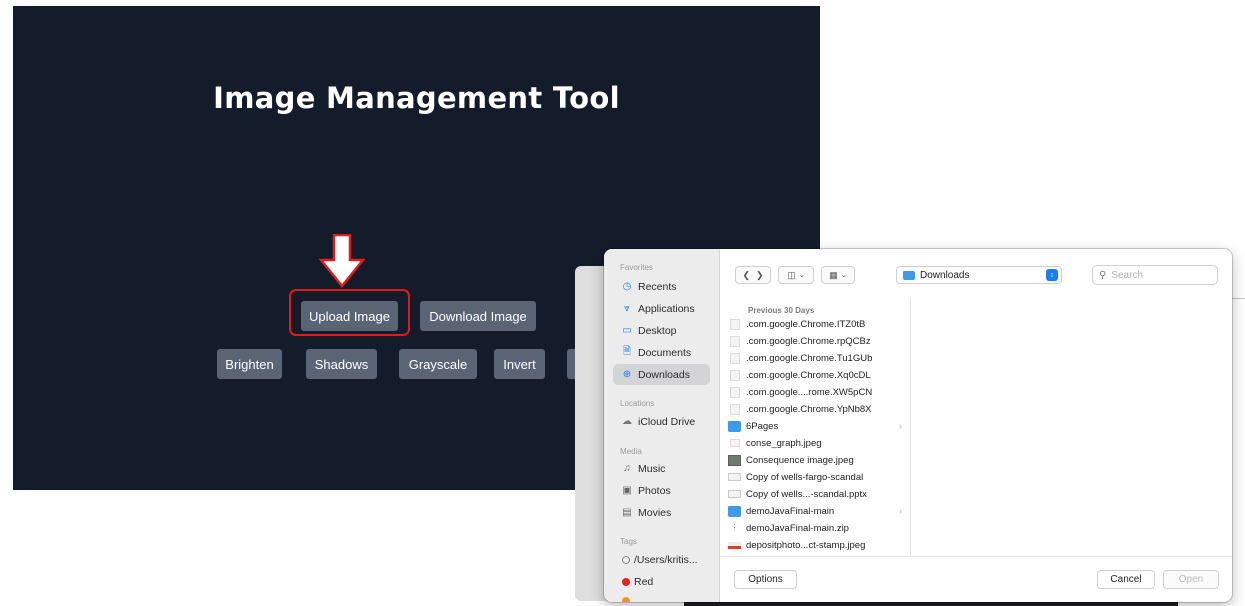 The image size is (1245, 606). What do you see at coordinates (734, 426) in the screenshot?
I see `folder-icon` at bounding box center [734, 426].